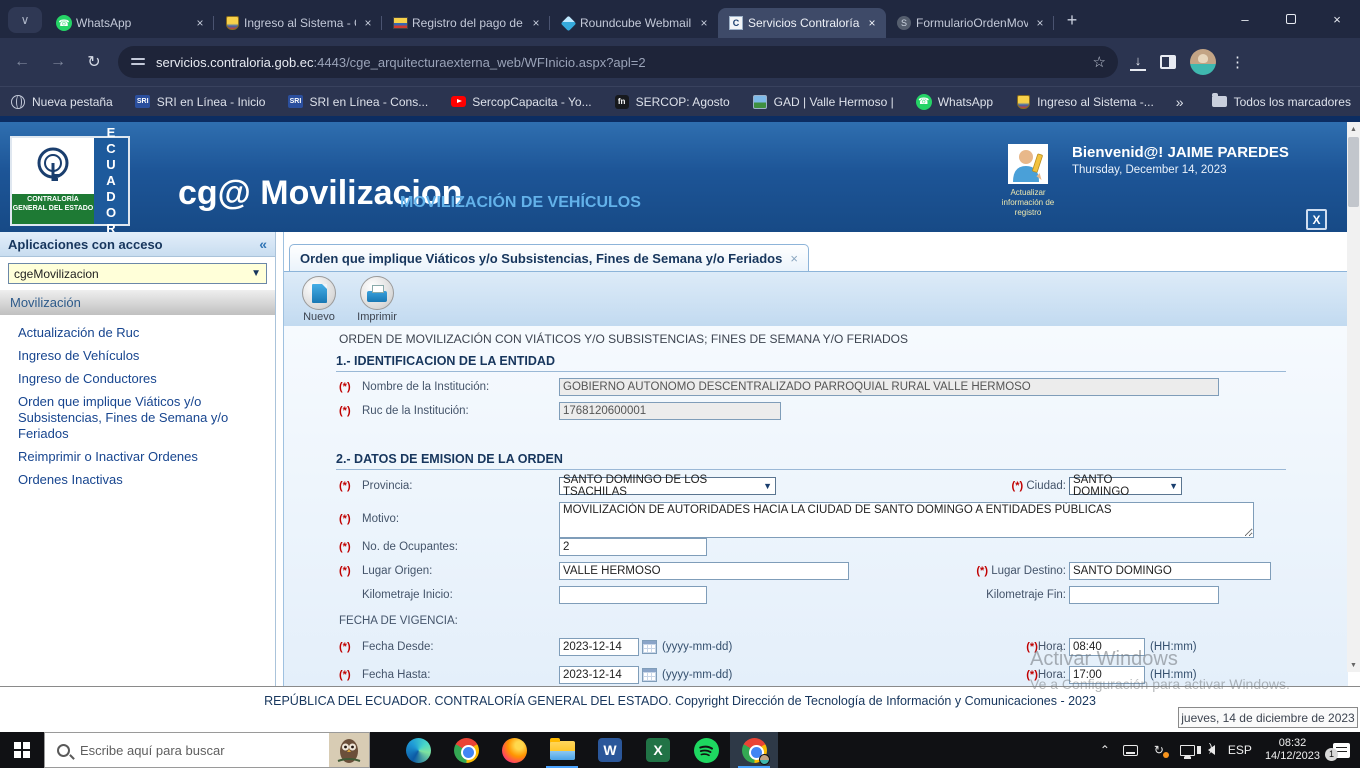 The image size is (1360, 768). Describe the element at coordinates (1105, 750) in the screenshot. I see `tray-expand-icon: ⌃` at that location.